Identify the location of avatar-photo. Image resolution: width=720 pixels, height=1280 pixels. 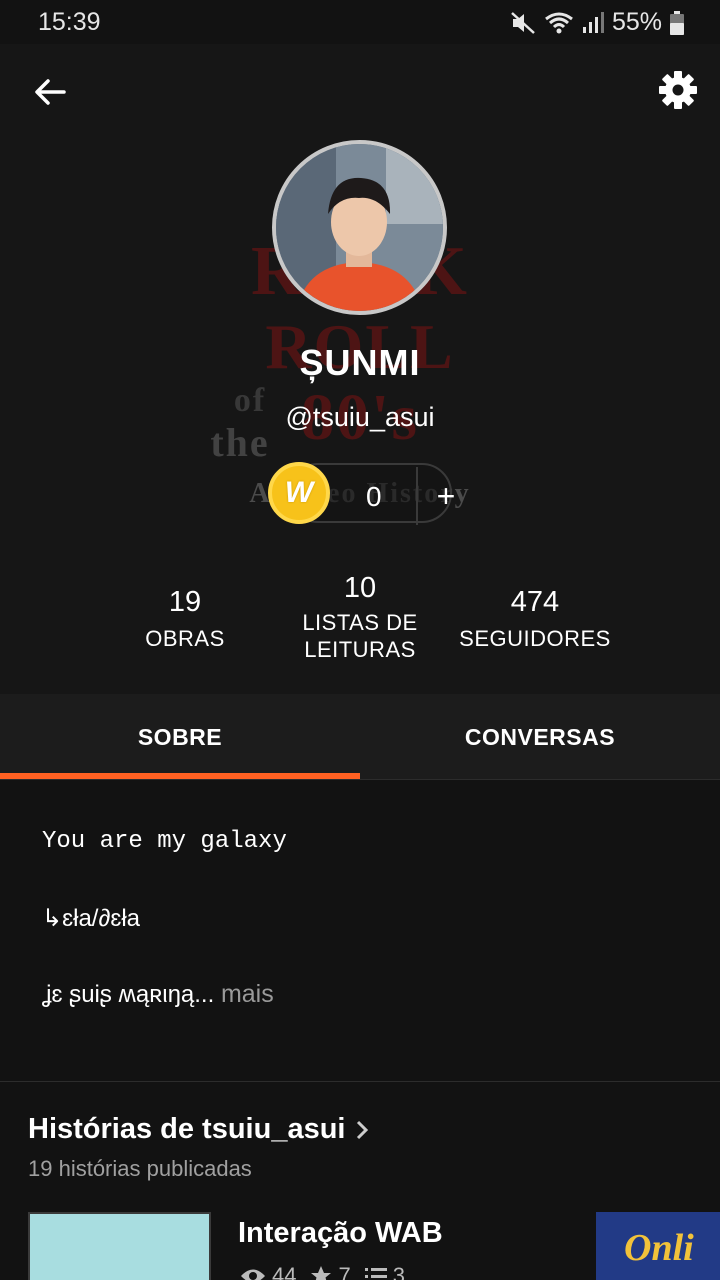
(359, 227).